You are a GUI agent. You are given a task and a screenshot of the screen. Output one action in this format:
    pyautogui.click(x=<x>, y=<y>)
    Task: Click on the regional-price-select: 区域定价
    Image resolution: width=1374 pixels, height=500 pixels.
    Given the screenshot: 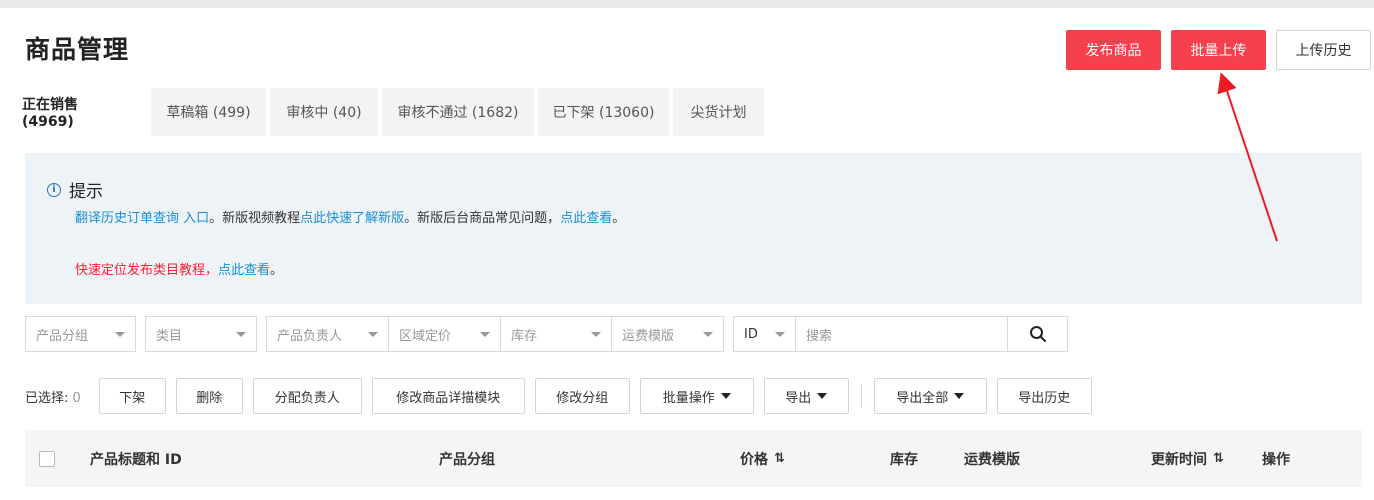 What is the action you would take?
    pyautogui.click(x=444, y=334)
    